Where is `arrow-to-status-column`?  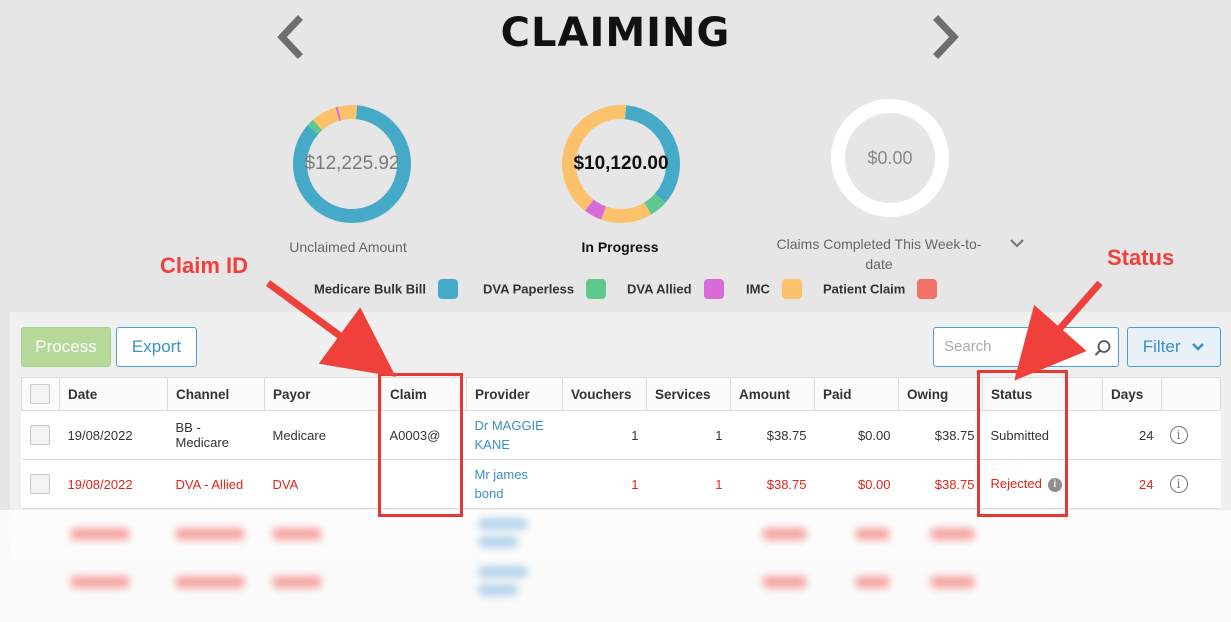
arrow-to-status-column is located at coordinates (1058, 330).